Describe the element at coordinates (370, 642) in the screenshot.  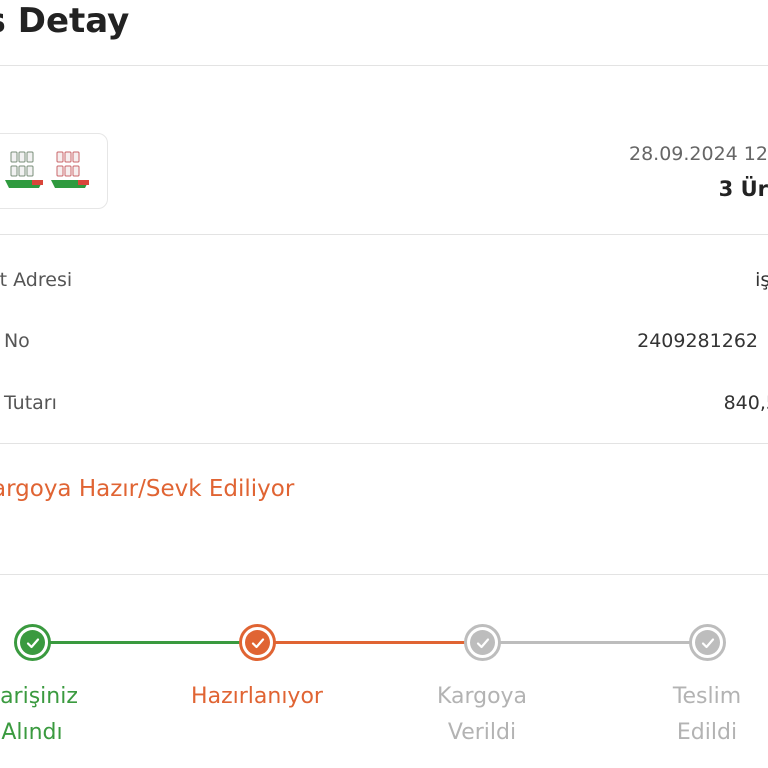
I see `track-line-active` at that location.